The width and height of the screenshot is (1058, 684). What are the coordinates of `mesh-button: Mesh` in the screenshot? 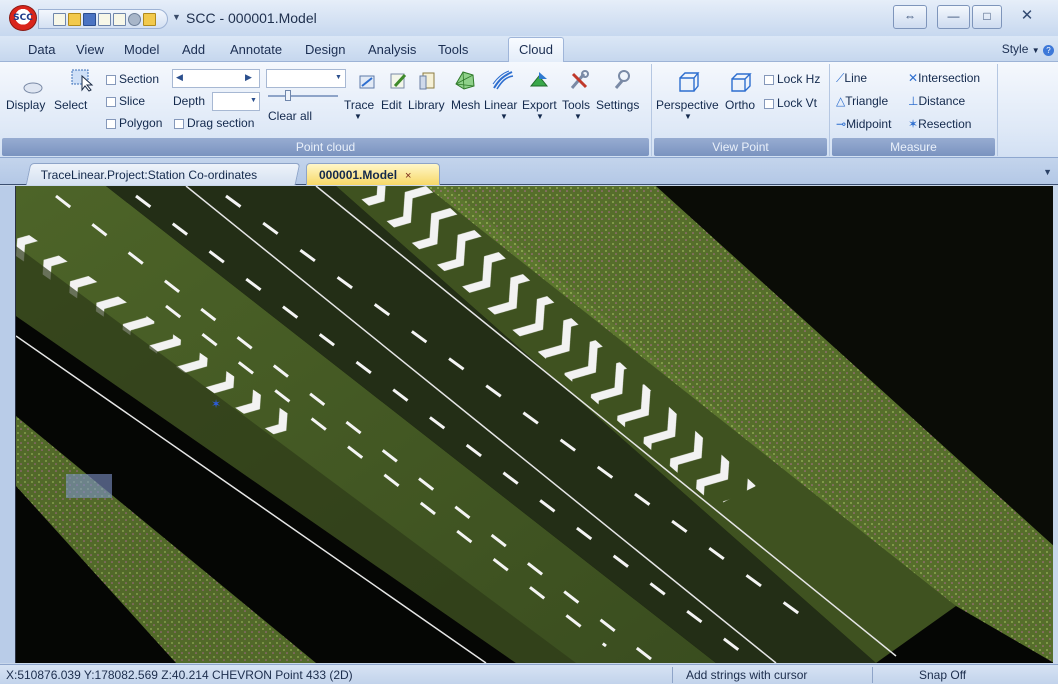 It's located at (465, 105).